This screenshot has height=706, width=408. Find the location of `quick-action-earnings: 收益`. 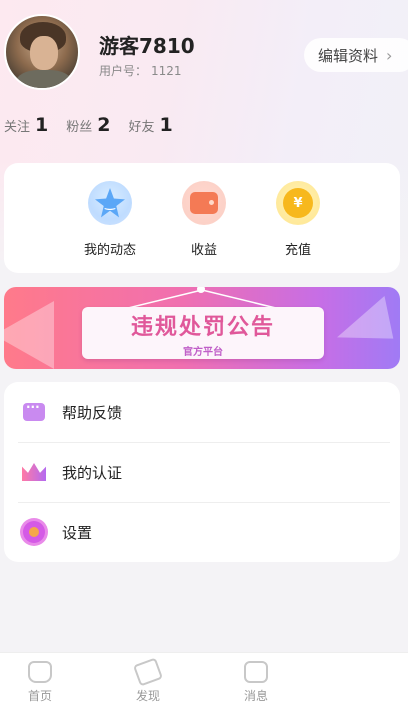

quick-action-earnings: 收益 is located at coordinates (204, 219).